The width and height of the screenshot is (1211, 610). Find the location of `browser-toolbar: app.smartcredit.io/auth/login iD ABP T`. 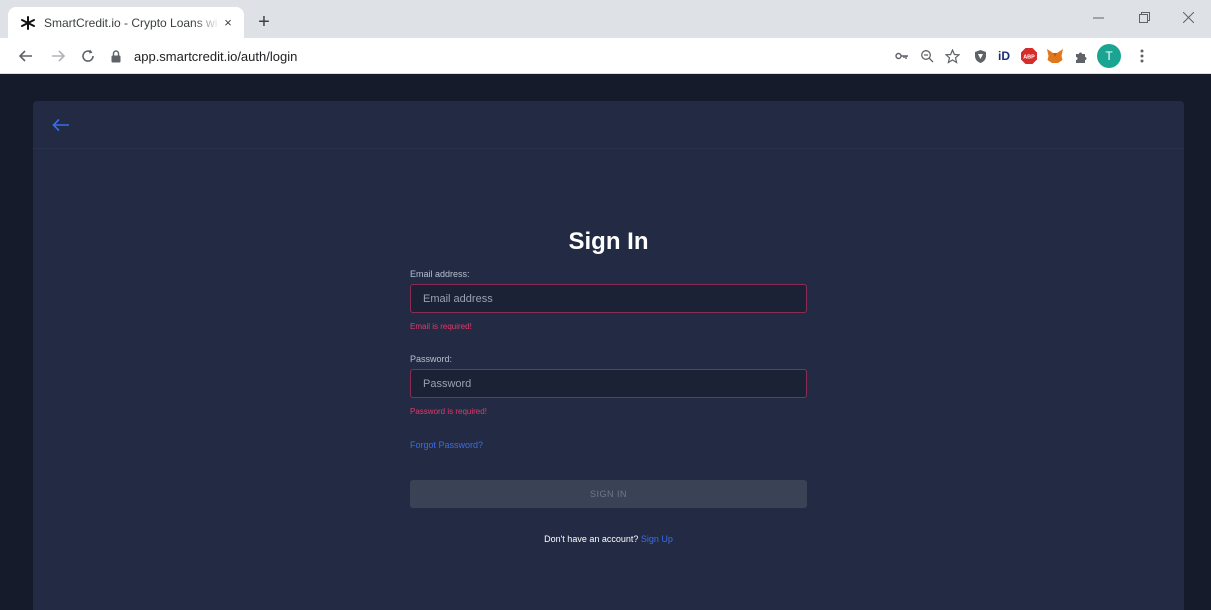

browser-toolbar: app.smartcredit.io/auth/login iD ABP T is located at coordinates (605, 56).